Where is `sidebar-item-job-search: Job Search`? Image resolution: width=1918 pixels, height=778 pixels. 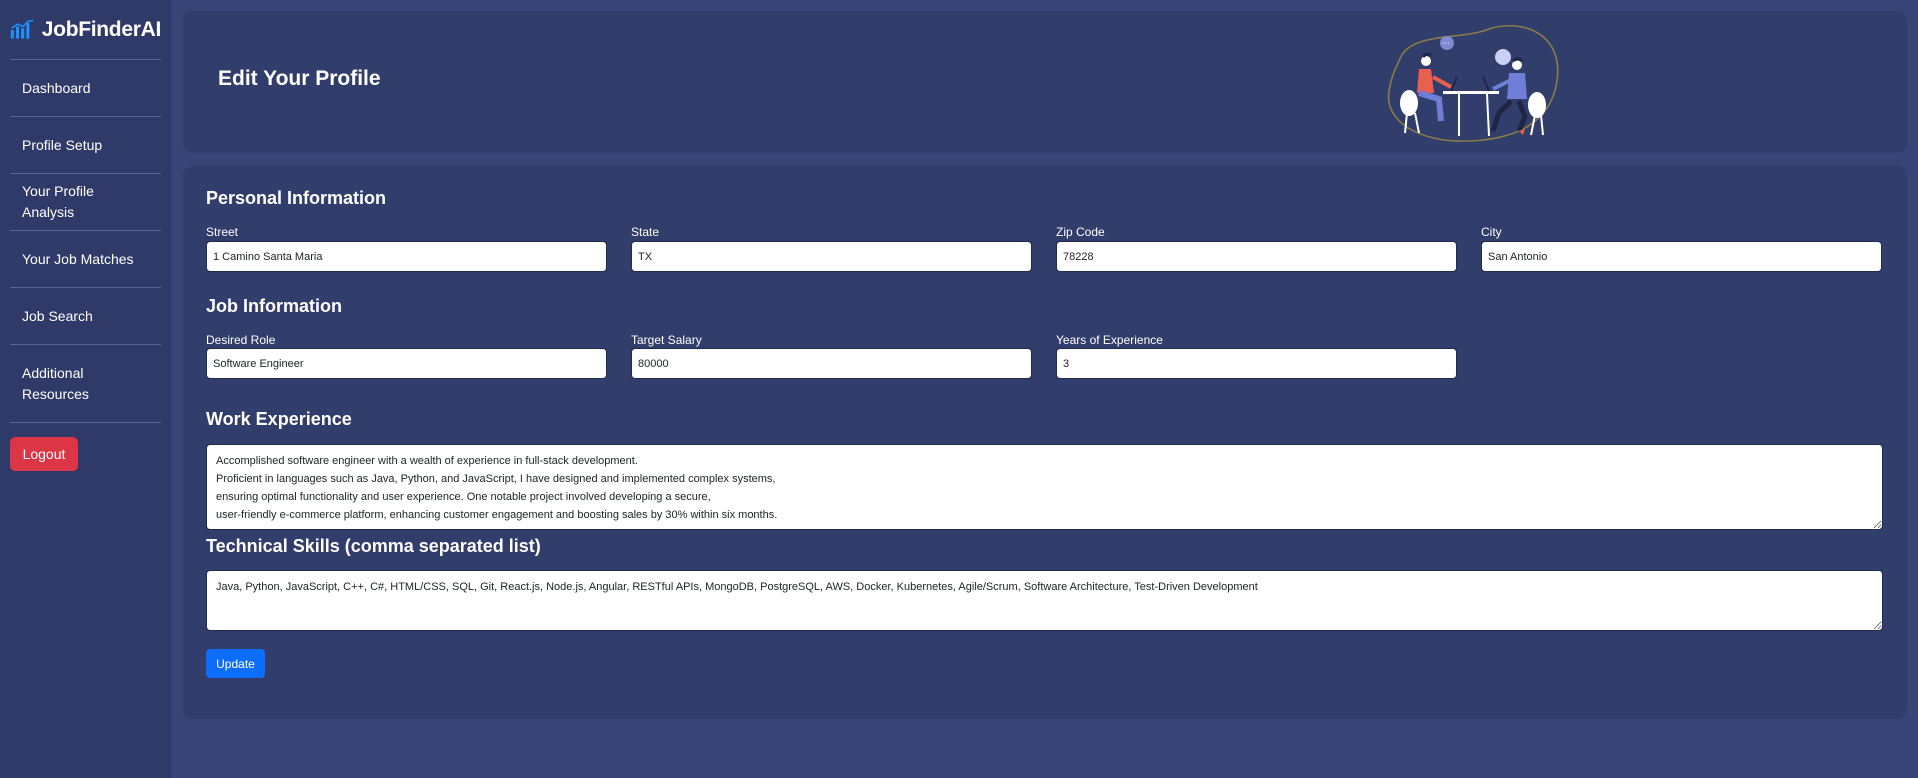
sidebar-item-job-search: Job Search is located at coordinates (85, 316).